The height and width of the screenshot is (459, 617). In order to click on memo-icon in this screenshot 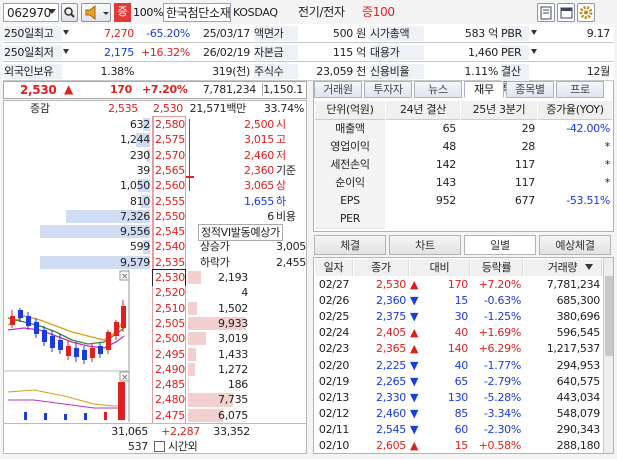, I will do `click(546, 13)`.